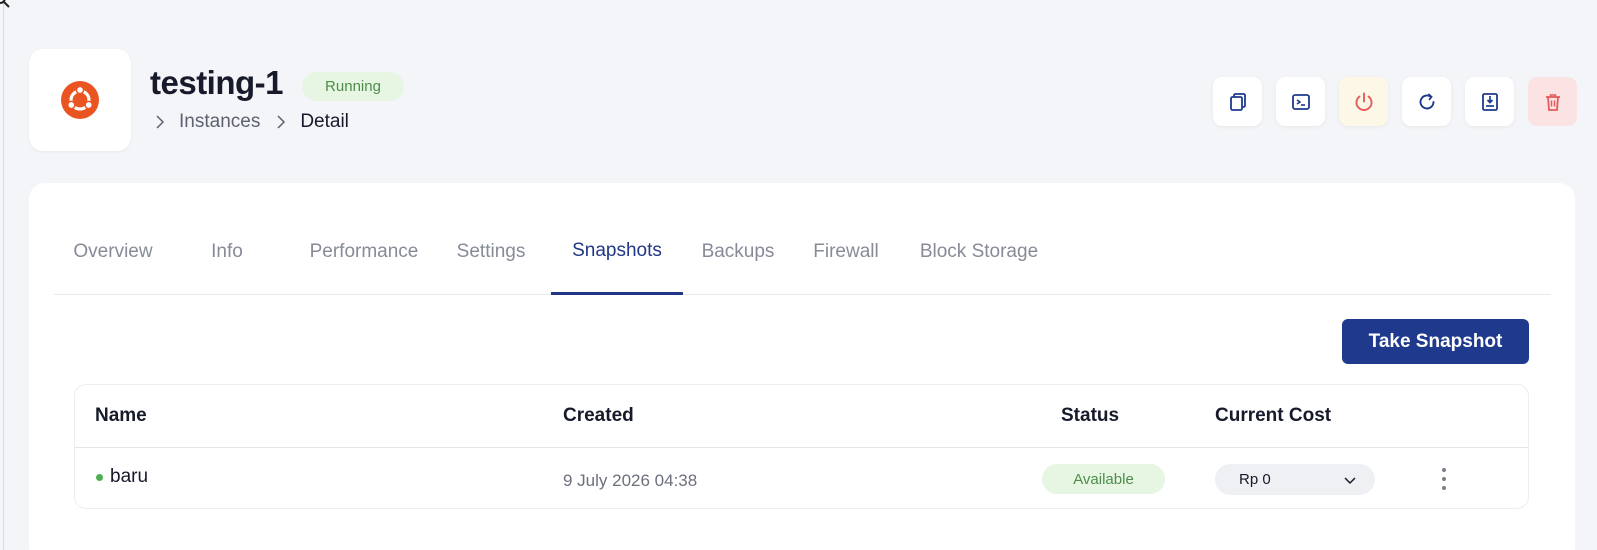  I want to click on trash-icon, so click(1552, 102).